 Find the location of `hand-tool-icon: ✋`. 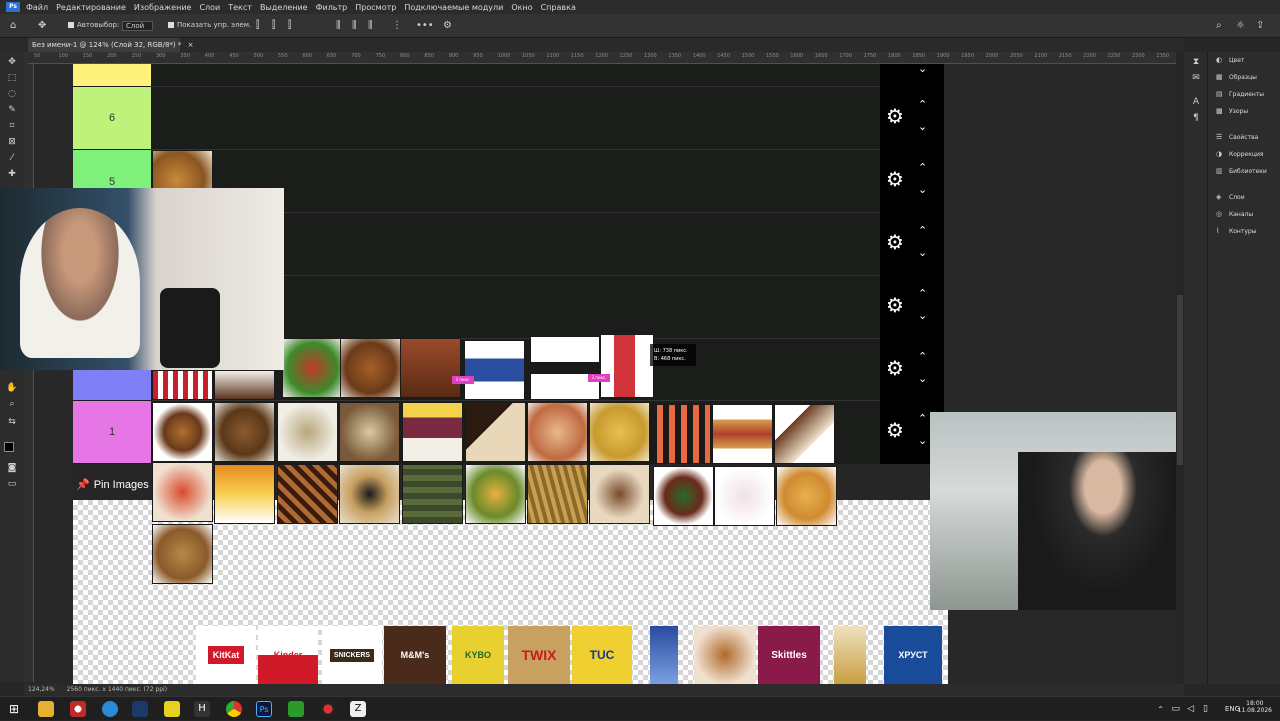

hand-tool-icon: ✋ is located at coordinates (12, 388).